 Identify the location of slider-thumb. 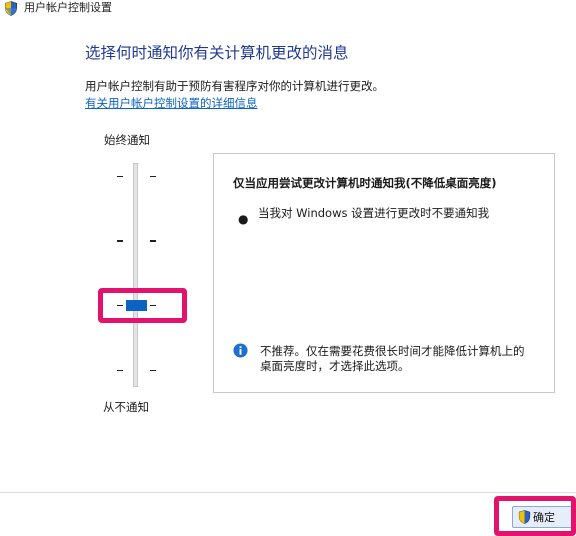
(136, 305).